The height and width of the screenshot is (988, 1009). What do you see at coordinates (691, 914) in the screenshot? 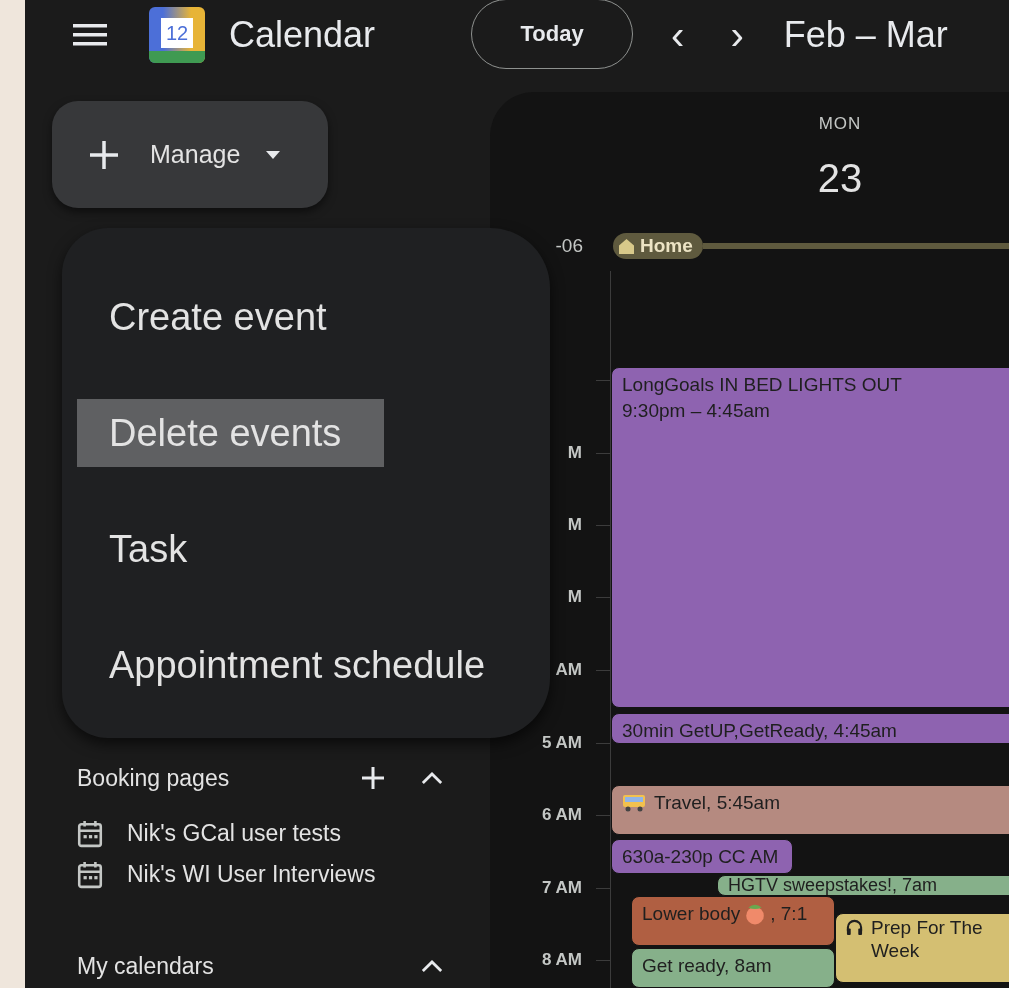
I see `event-title: Lower body` at bounding box center [691, 914].